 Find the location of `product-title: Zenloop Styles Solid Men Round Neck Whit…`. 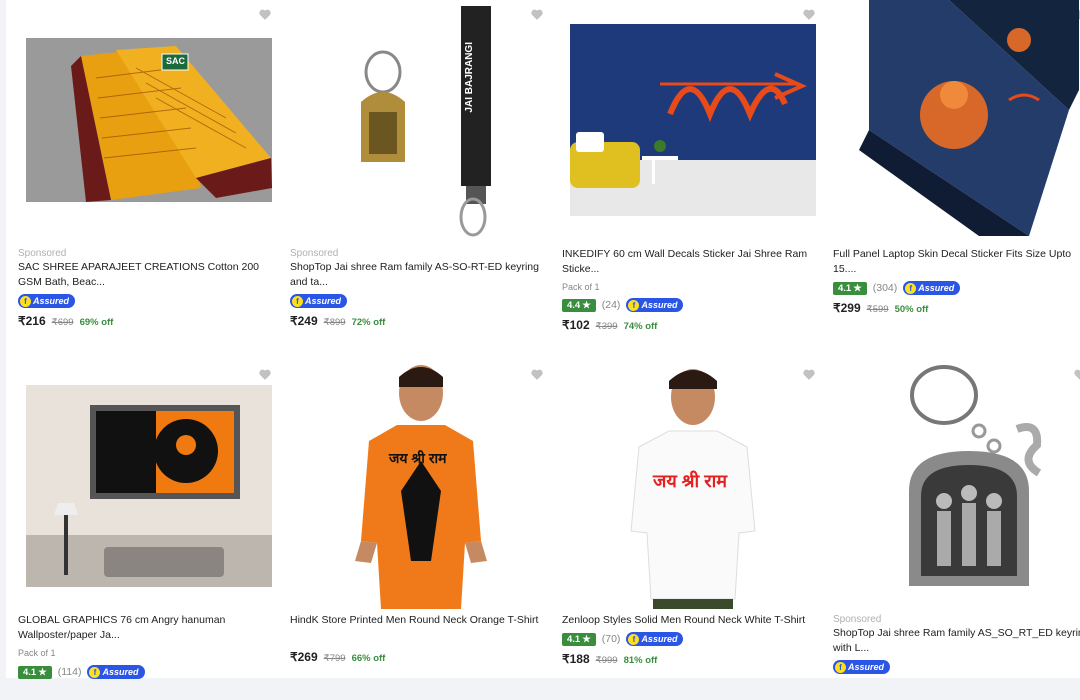

product-title: Zenloop Styles Solid Men Round Neck Whit… is located at coordinates (693, 620).